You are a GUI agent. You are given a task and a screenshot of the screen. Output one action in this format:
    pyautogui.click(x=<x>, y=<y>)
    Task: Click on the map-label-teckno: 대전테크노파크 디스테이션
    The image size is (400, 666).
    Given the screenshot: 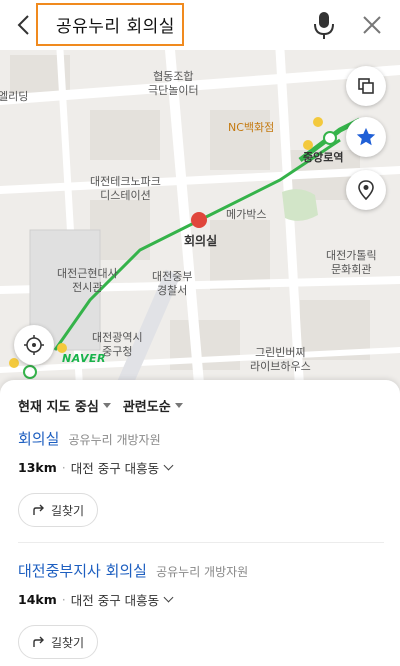 What is the action you would take?
    pyautogui.click(x=125, y=189)
    